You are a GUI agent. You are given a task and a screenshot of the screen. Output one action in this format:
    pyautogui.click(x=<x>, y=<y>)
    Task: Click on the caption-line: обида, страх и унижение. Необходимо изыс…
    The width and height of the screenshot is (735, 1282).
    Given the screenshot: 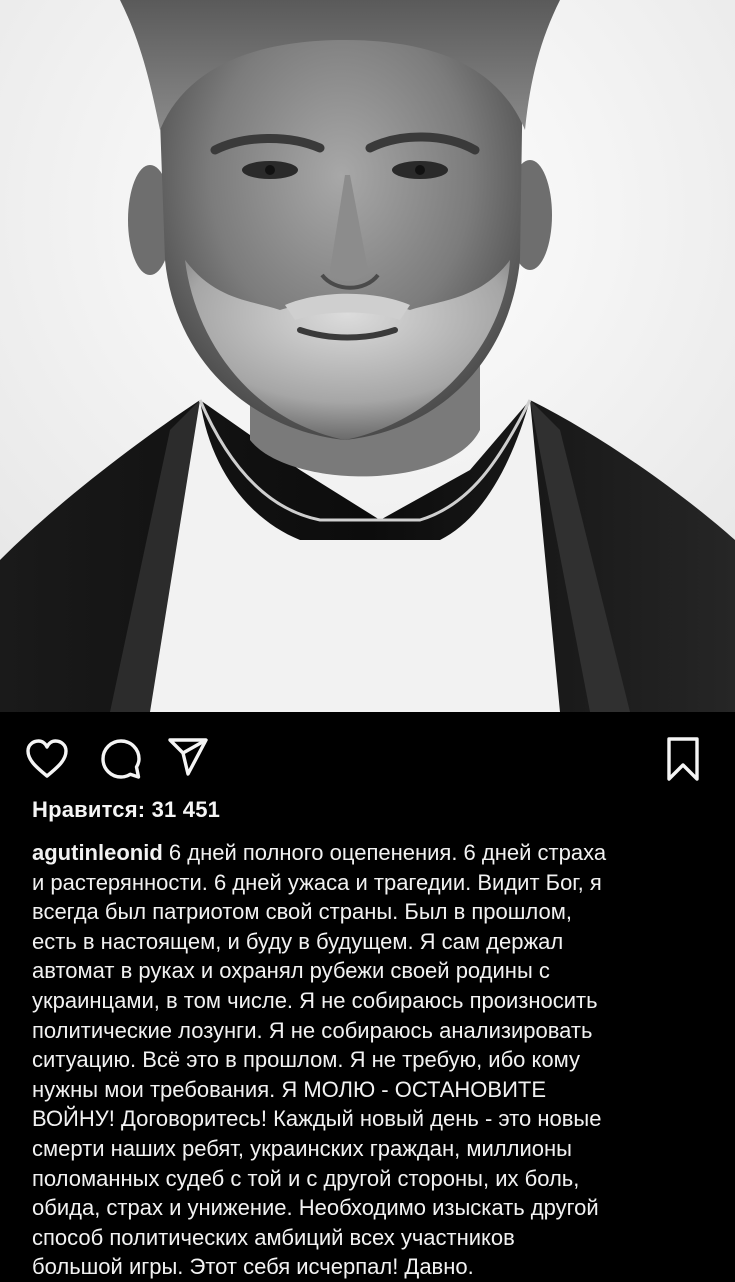 What is the action you would take?
    pyautogui.click(x=315, y=1208)
    